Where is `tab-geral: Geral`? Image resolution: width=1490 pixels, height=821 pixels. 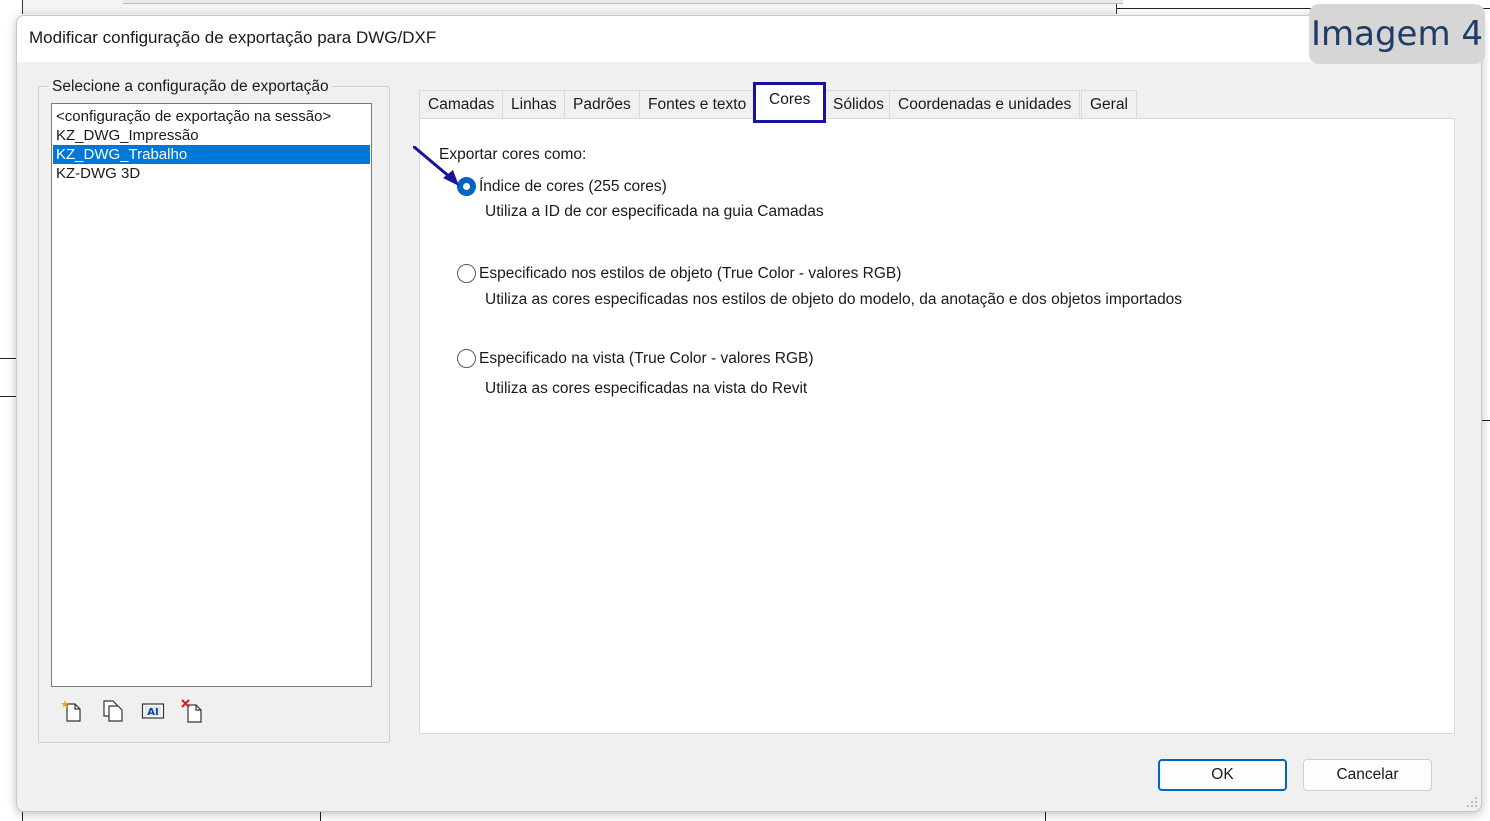
tab-geral: Geral is located at coordinates (1109, 104).